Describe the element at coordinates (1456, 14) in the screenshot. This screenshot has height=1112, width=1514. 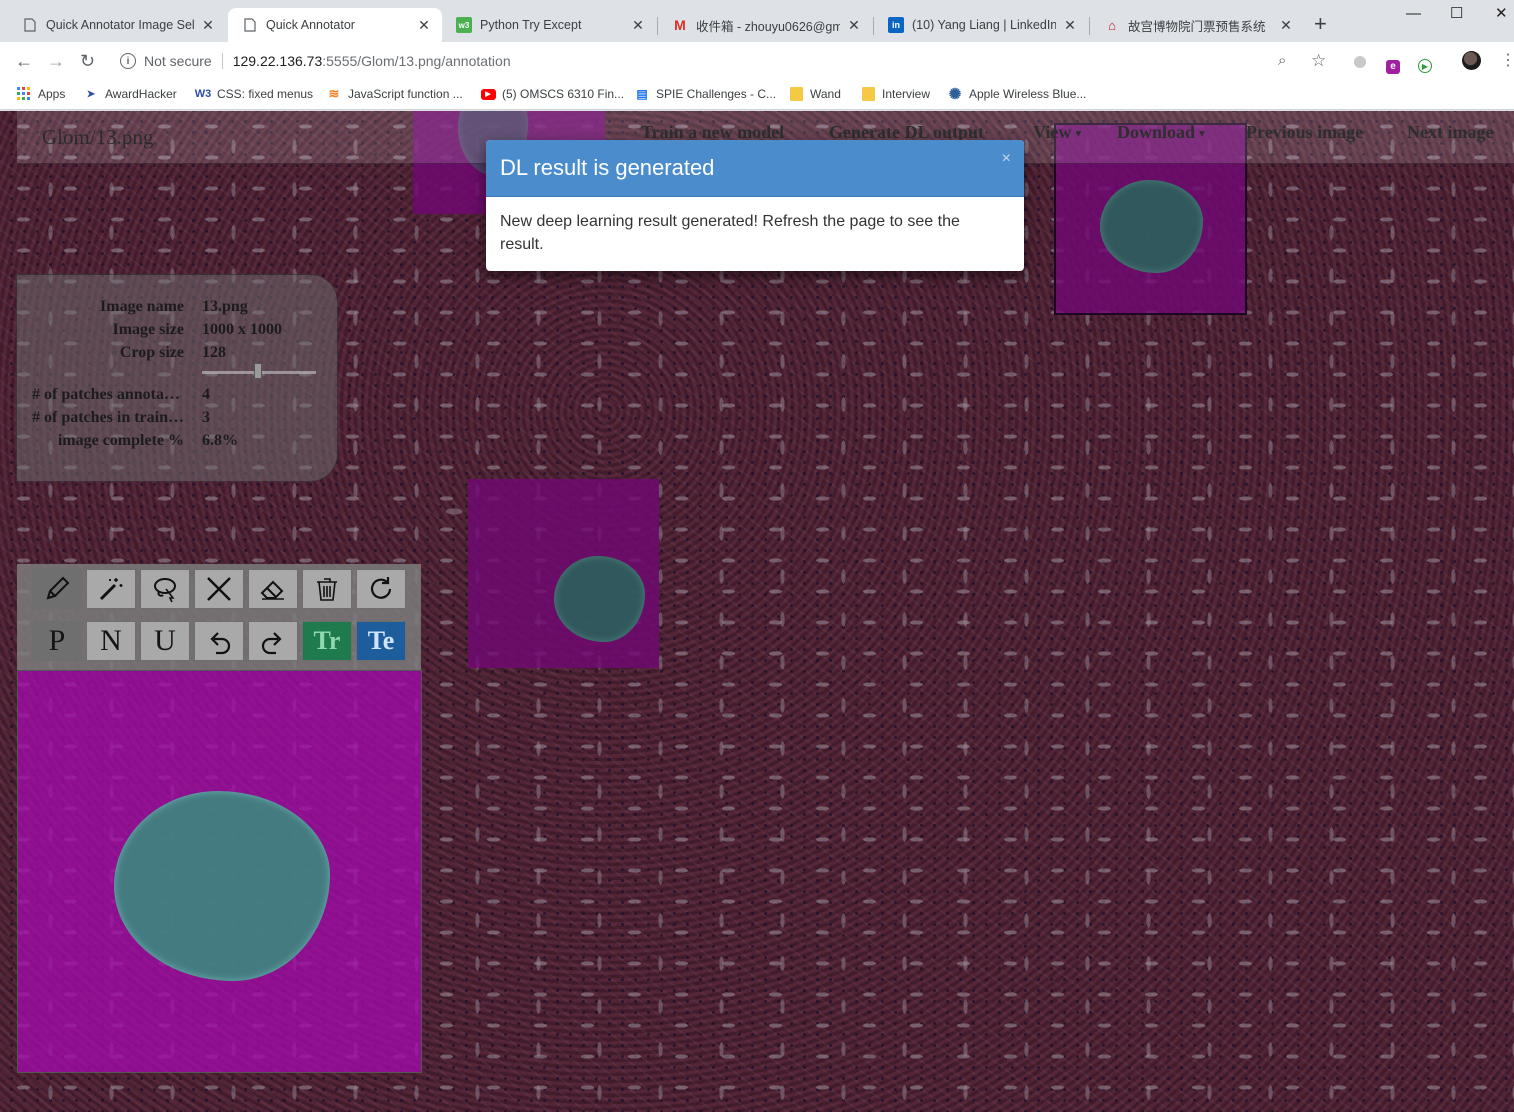
I see `maximize-window-icon: ☐` at that location.